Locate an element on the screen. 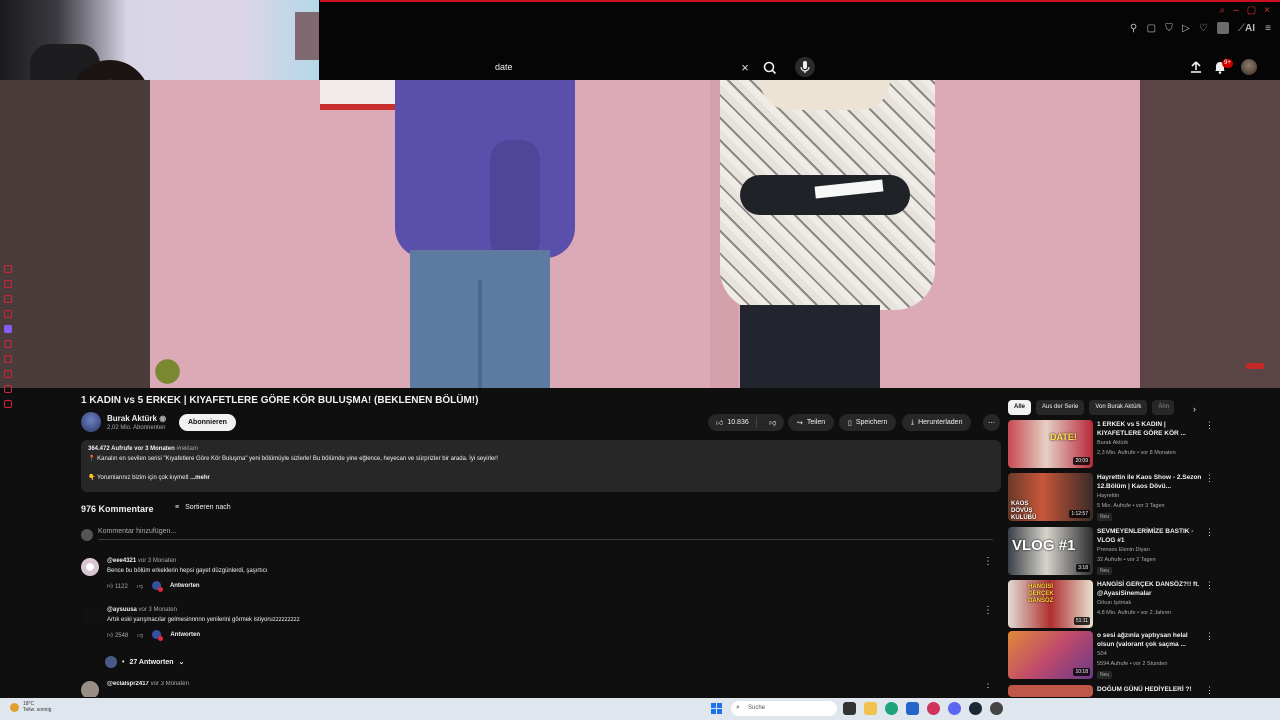 The height and width of the screenshot is (720, 1280). save-button: ▯ Speichern is located at coordinates (868, 422).